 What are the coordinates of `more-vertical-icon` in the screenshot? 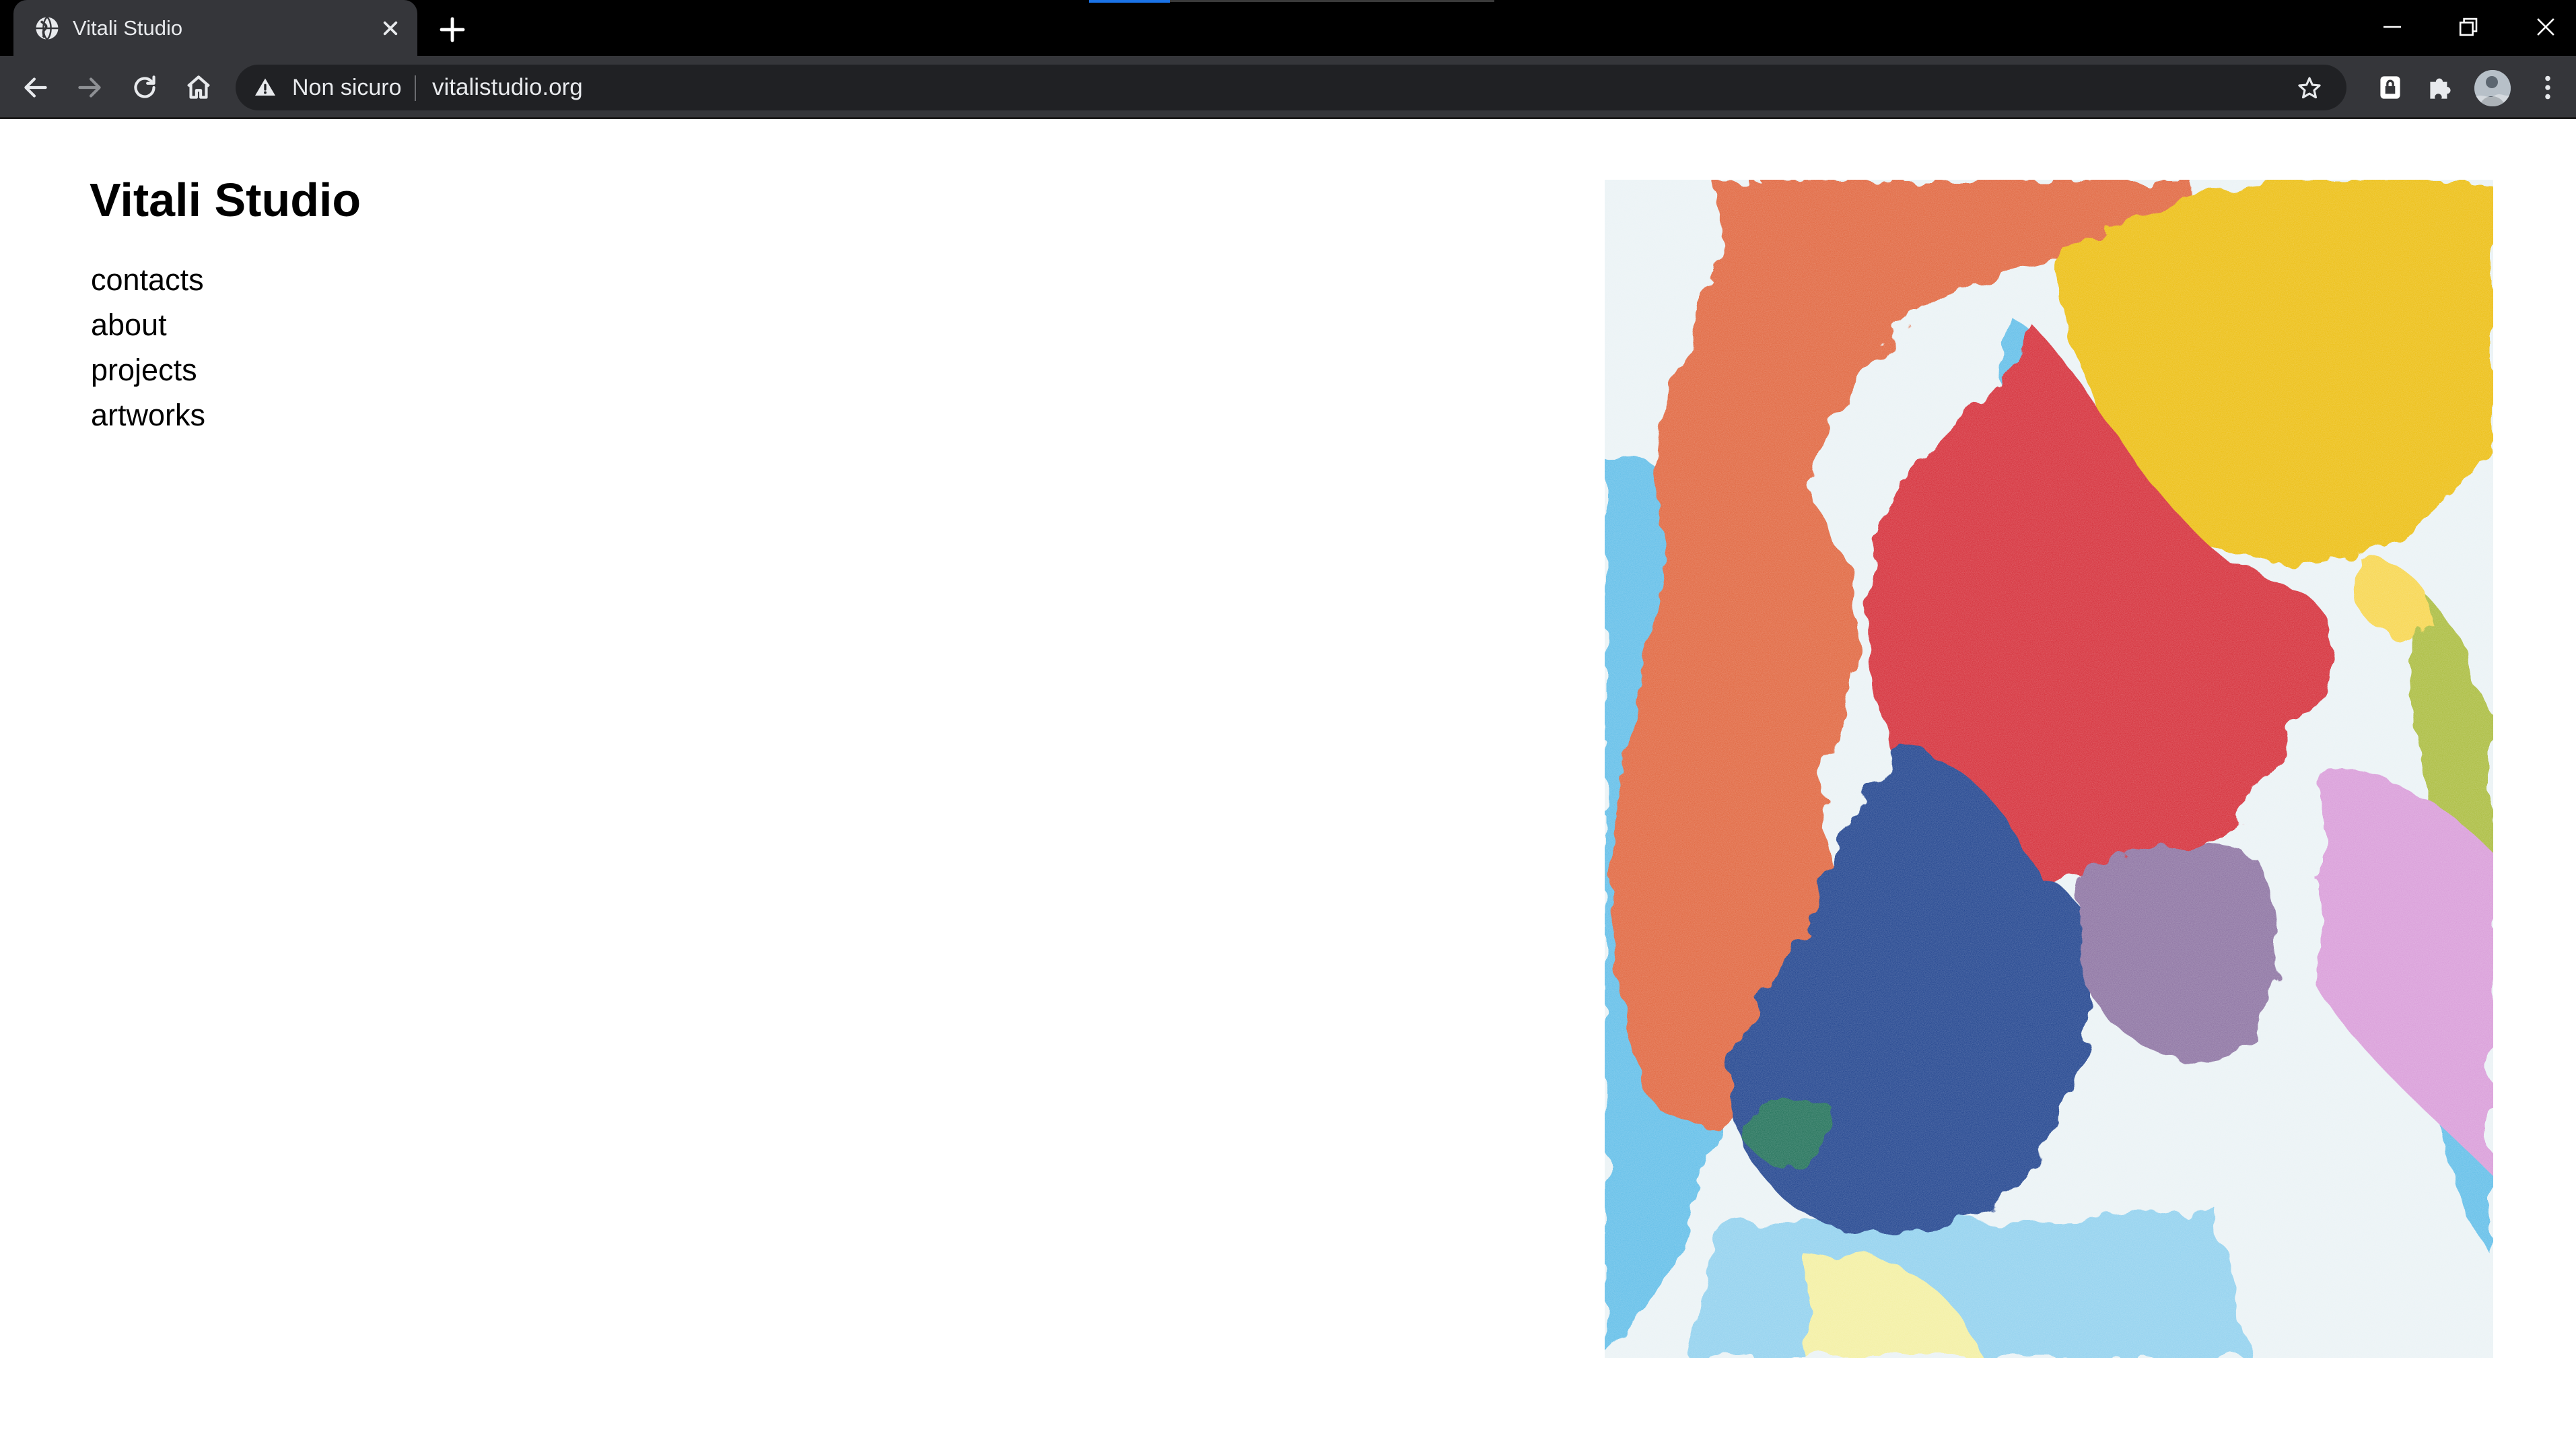 It's located at (2548, 88).